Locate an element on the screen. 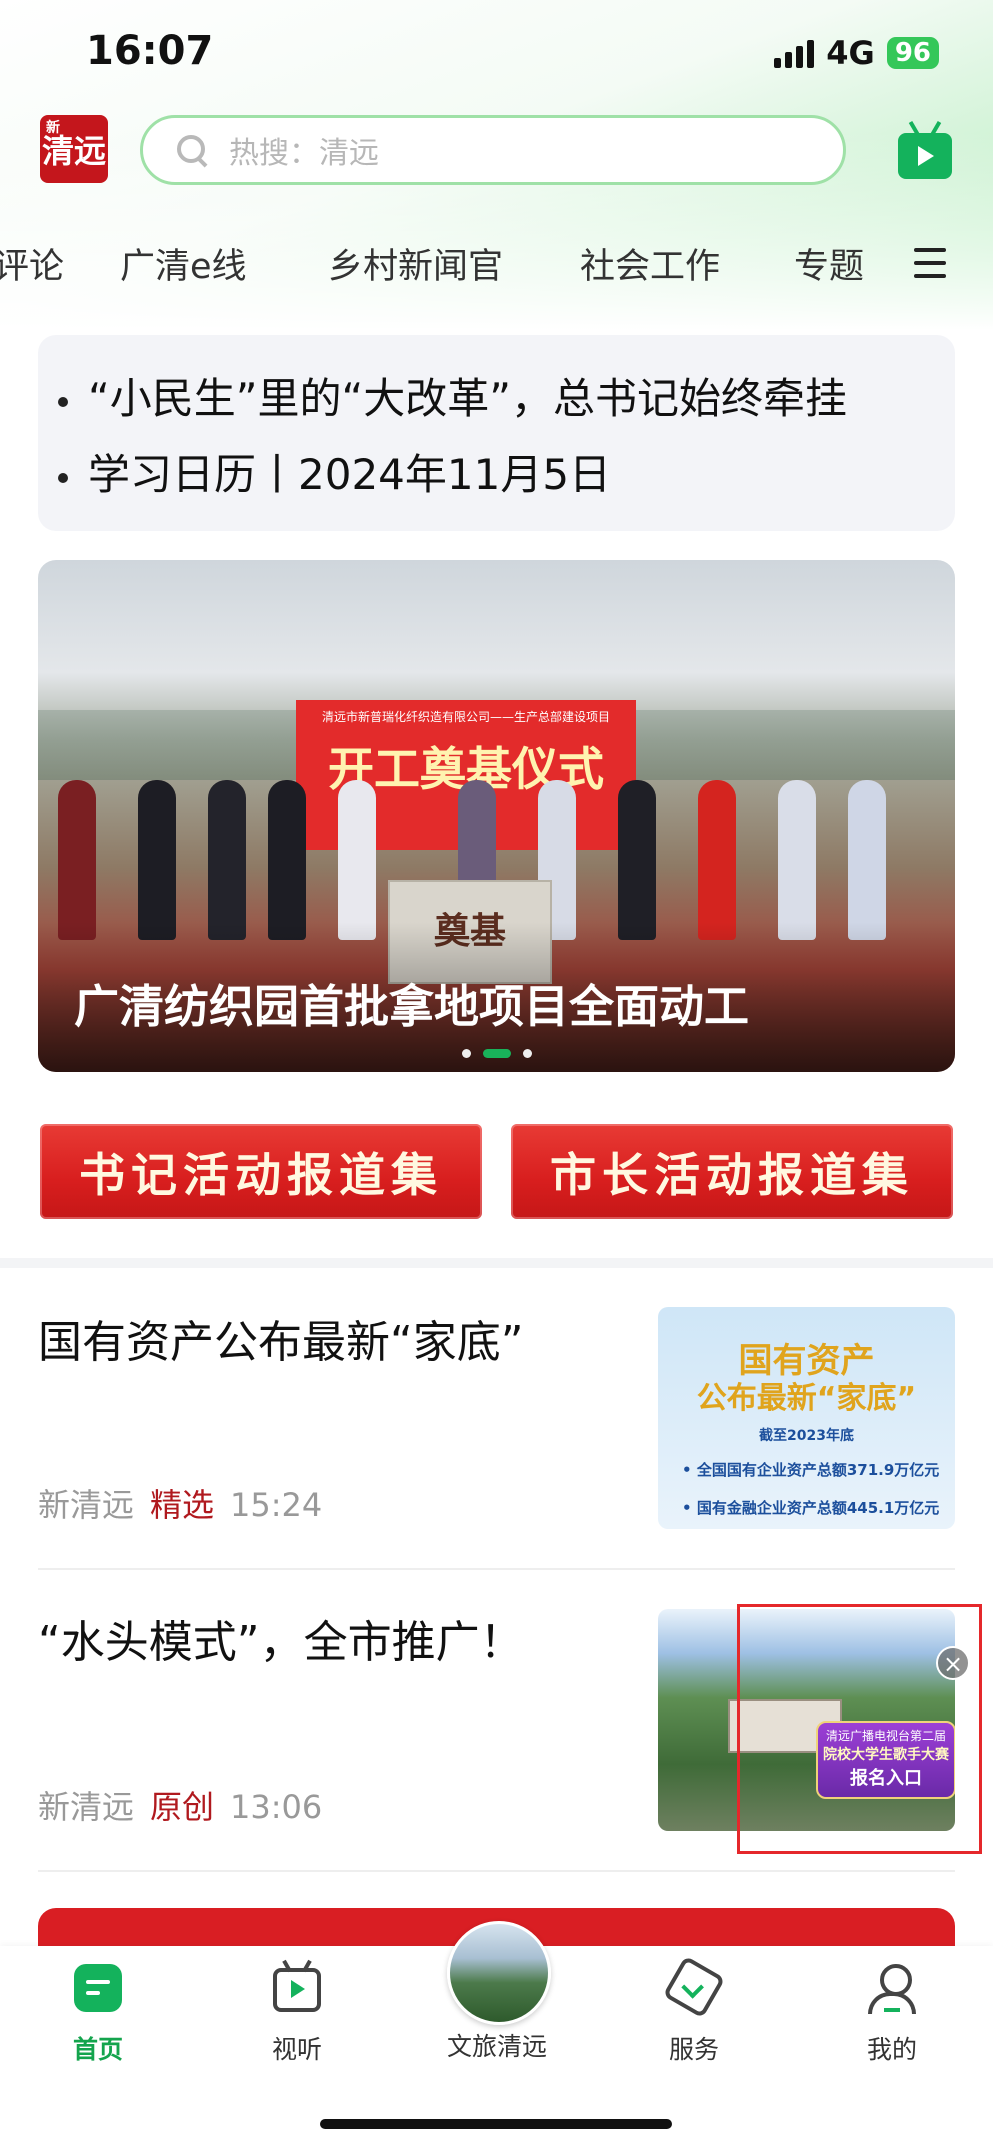 Image resolution: width=993 pixels, height=2149 pixels. status-indicators: 4G 96 is located at coordinates (856, 53).